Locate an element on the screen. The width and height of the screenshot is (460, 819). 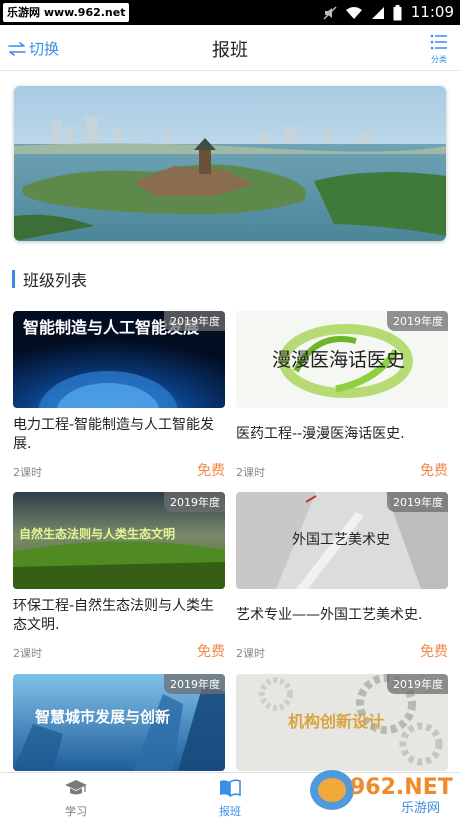
clock: 11:09 is located at coordinates (432, 12).